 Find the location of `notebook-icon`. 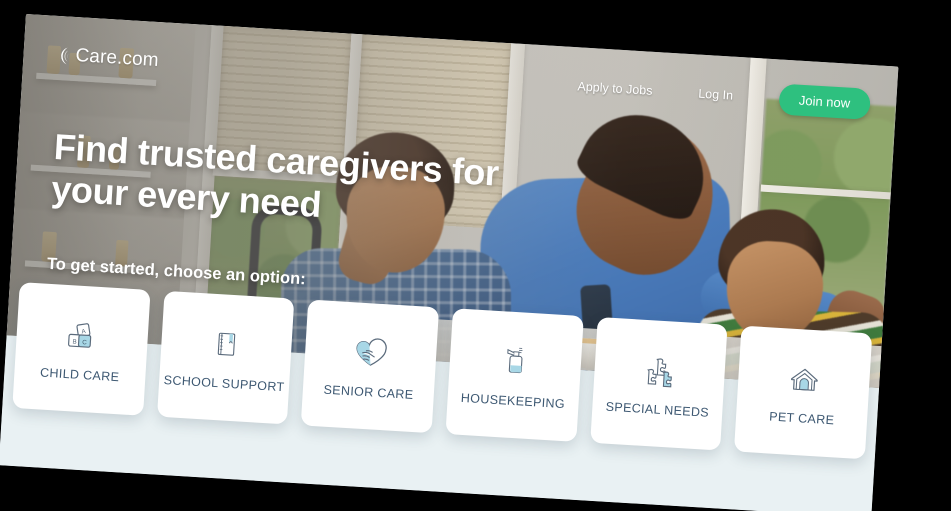

notebook-icon is located at coordinates (226, 345).